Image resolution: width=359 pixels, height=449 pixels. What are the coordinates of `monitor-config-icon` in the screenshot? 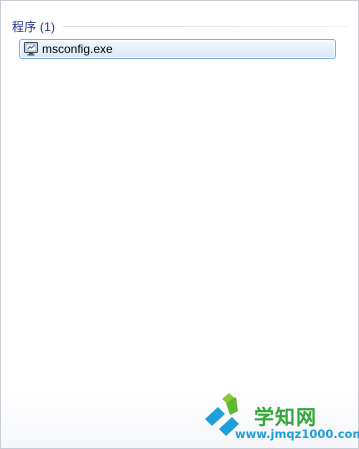 It's located at (31, 49).